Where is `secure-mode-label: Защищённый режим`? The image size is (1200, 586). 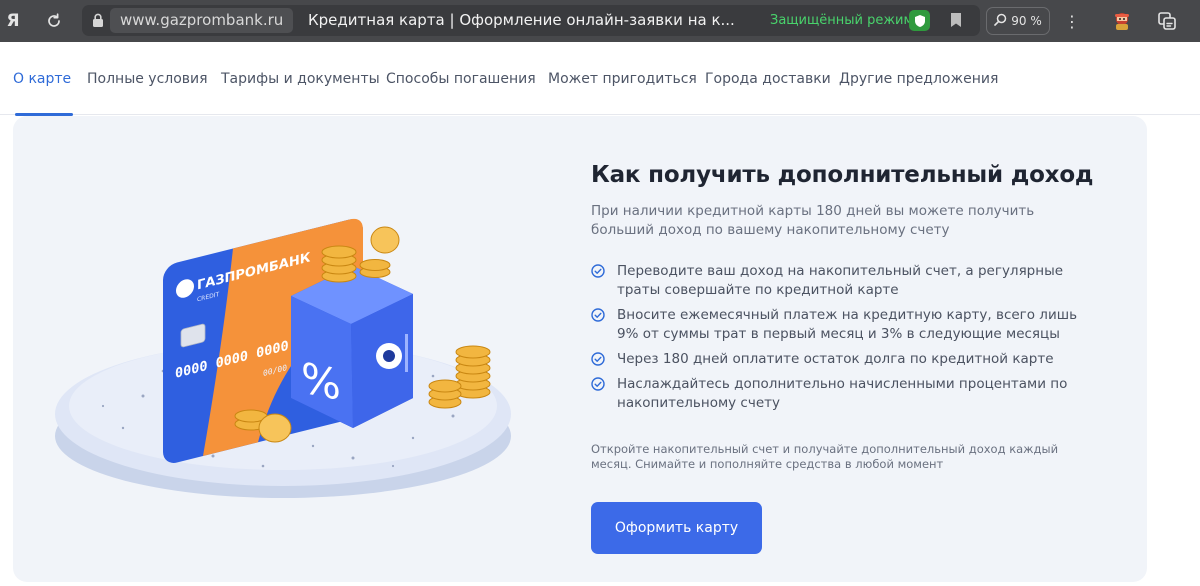
secure-mode-label: Защищённый режим is located at coordinates (841, 20).